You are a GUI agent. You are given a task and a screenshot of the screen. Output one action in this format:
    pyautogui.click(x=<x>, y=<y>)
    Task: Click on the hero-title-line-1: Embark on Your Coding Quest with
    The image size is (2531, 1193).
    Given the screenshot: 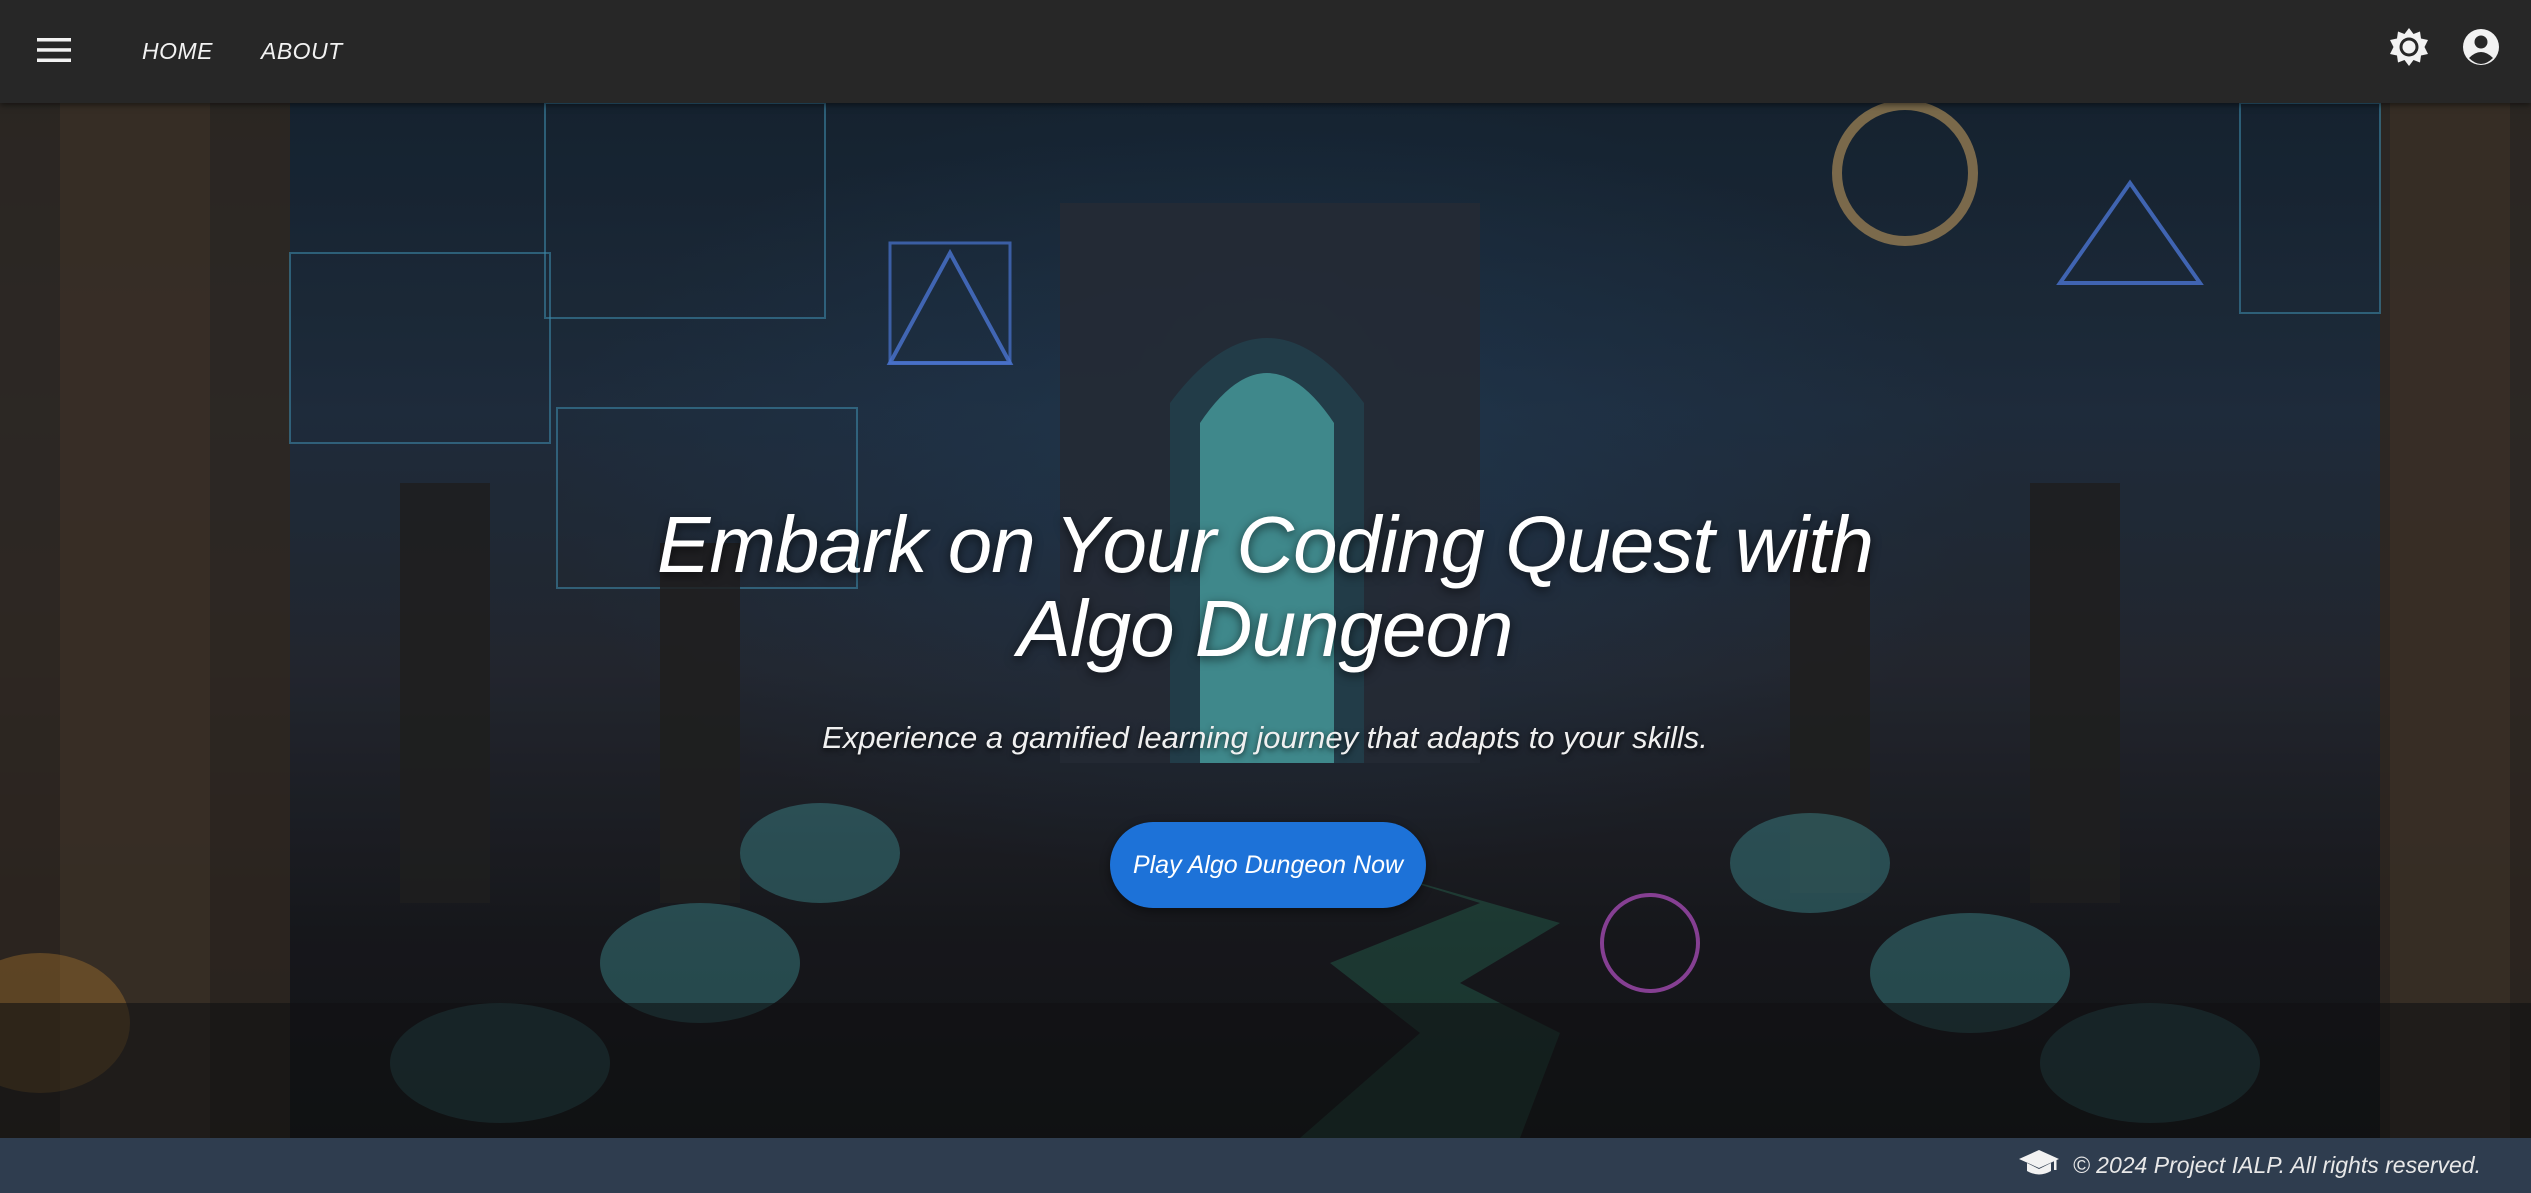 What is the action you would take?
    pyautogui.click(x=1265, y=544)
    